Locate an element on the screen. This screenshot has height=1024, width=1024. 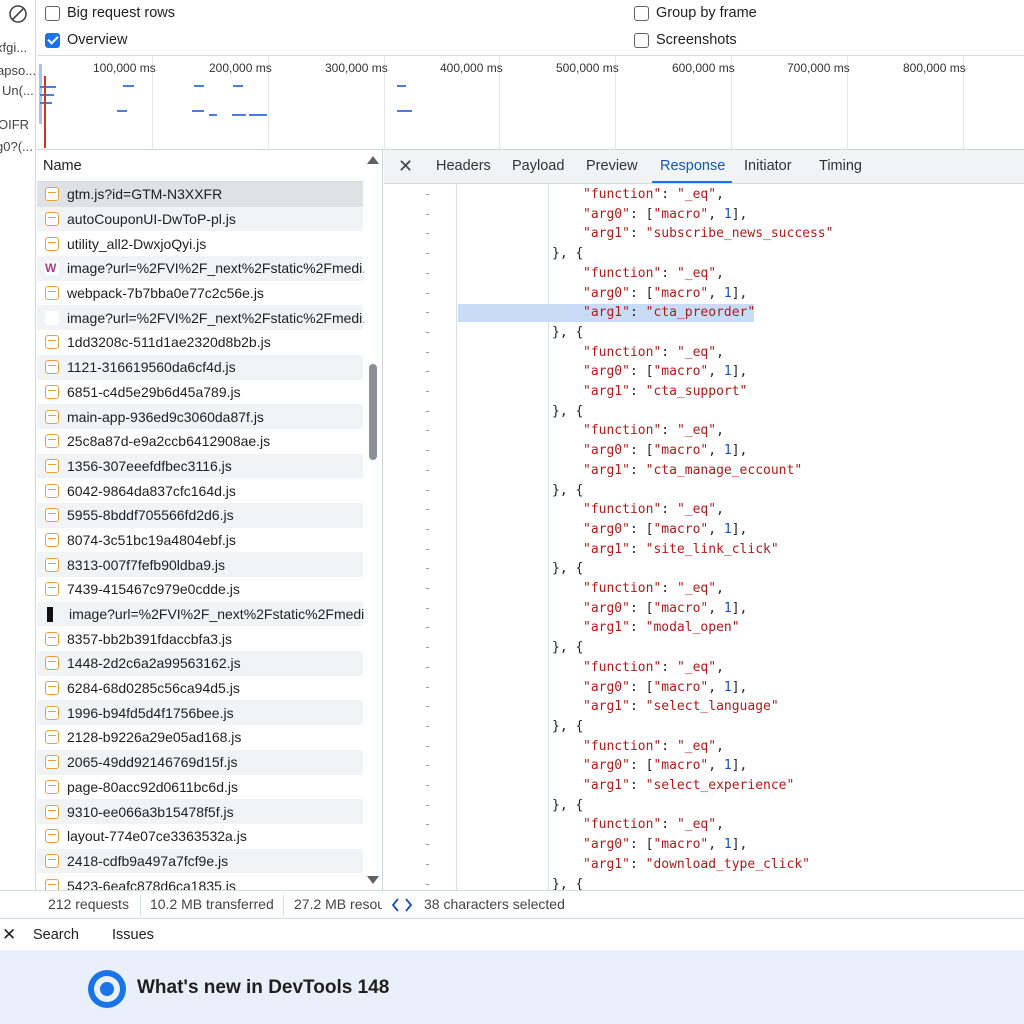
group-by-frame-checkbox is located at coordinates (641, 13).